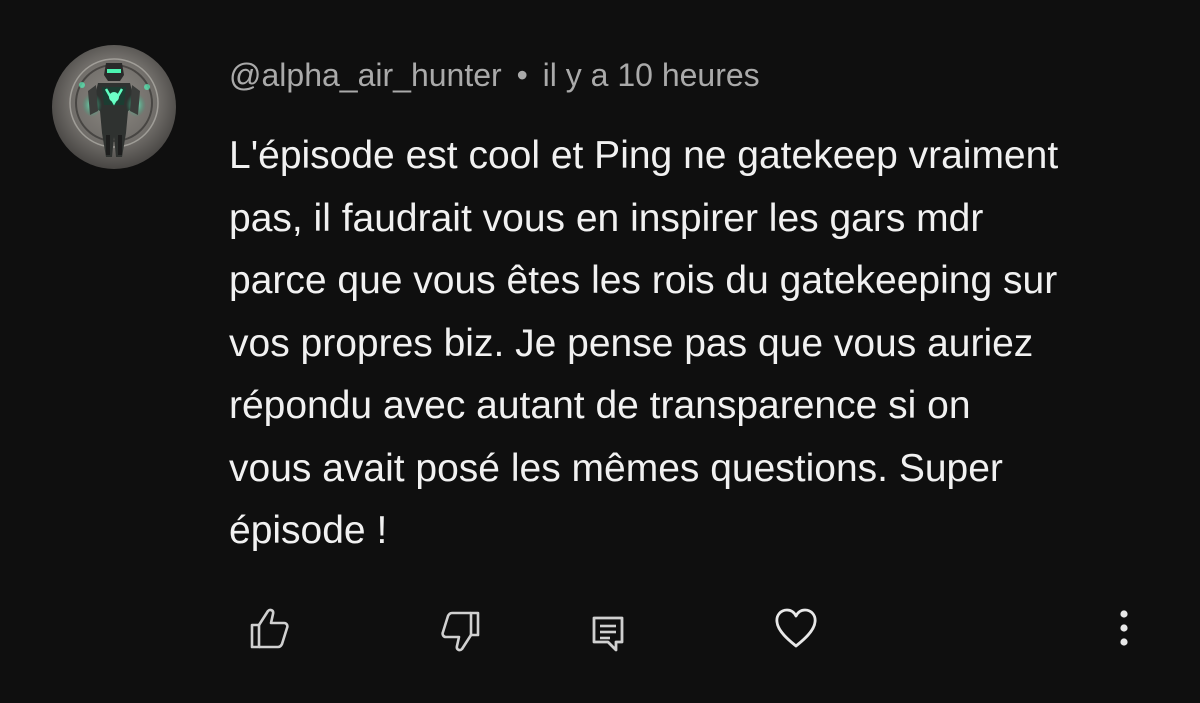 This screenshot has width=1200, height=703. I want to click on comment-header: @alpha_air_hunter • il y a 10 heures, so click(494, 75).